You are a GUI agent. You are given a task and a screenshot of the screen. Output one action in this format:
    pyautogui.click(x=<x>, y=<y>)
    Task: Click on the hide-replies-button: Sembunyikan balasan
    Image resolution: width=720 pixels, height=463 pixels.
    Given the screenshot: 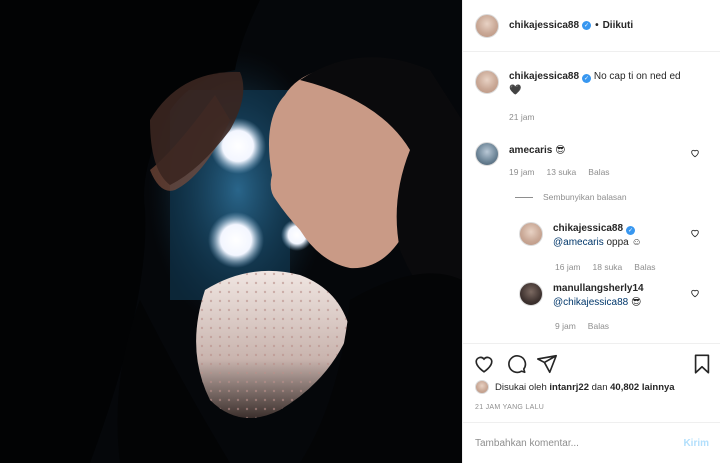 What is the action you would take?
    pyautogui.click(x=571, y=197)
    